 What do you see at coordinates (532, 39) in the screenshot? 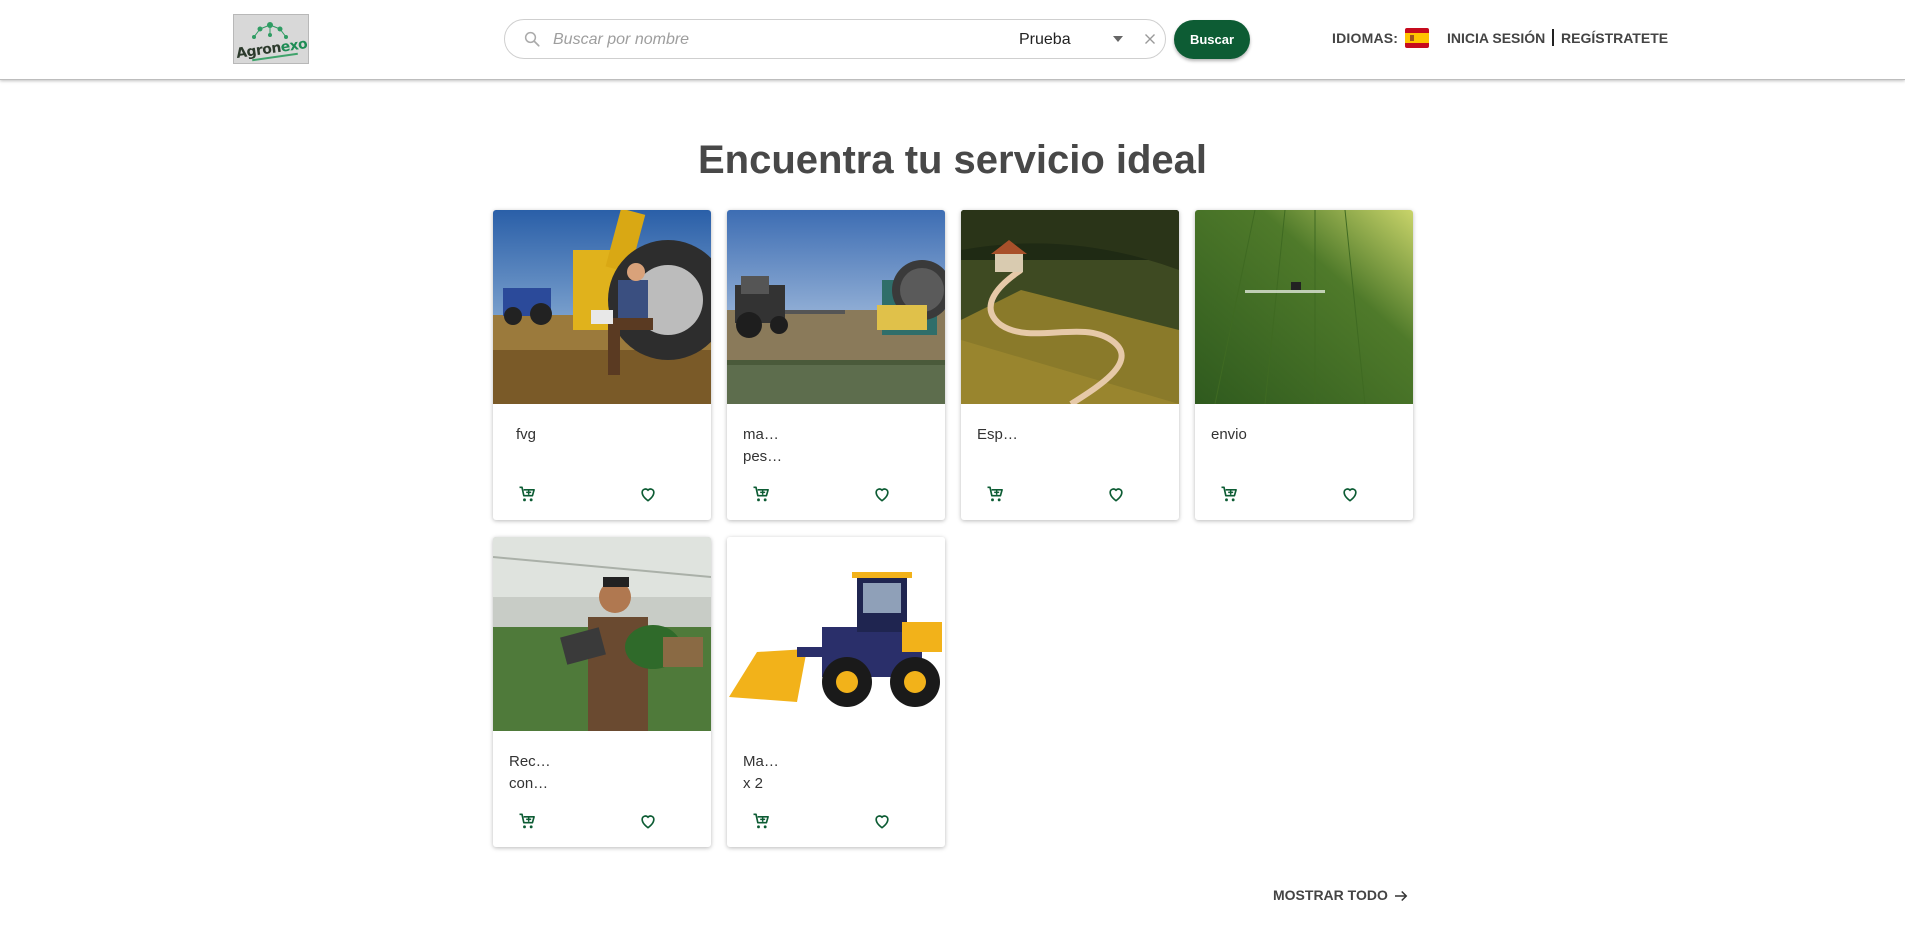
I see `search-icon` at bounding box center [532, 39].